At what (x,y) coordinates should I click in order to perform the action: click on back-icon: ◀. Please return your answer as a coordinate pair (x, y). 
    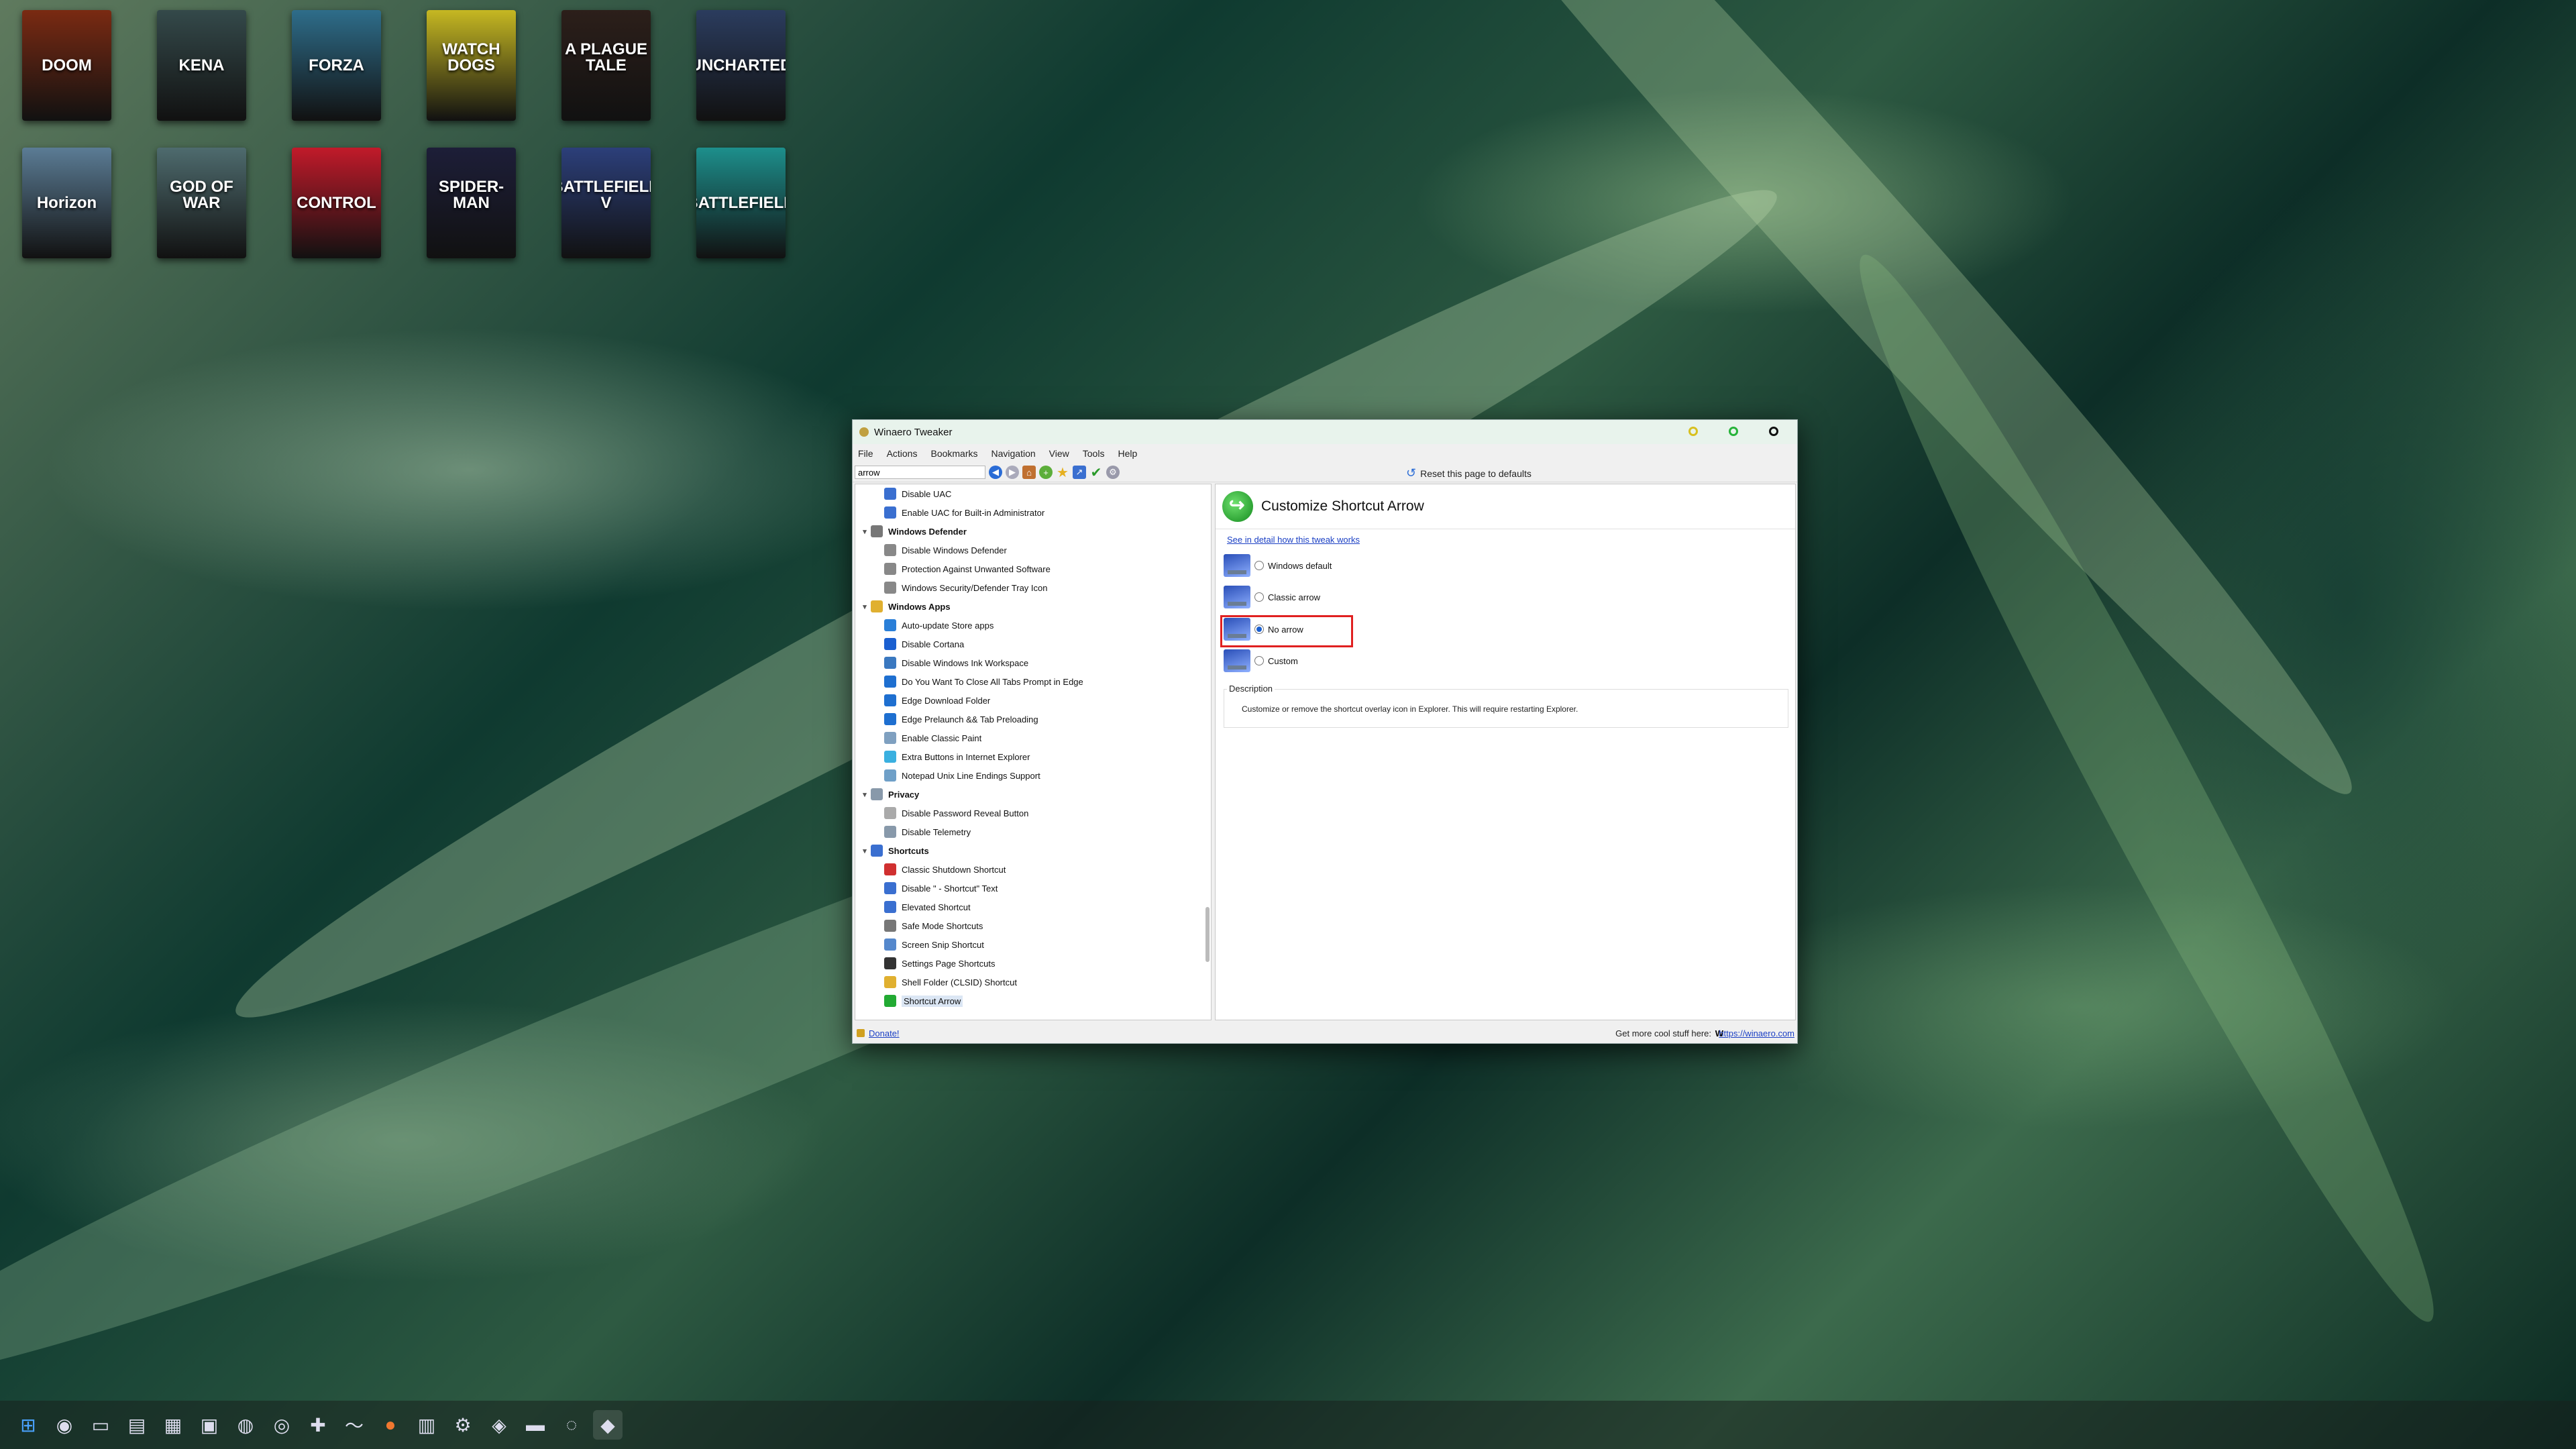
    Looking at the image, I should click on (995, 472).